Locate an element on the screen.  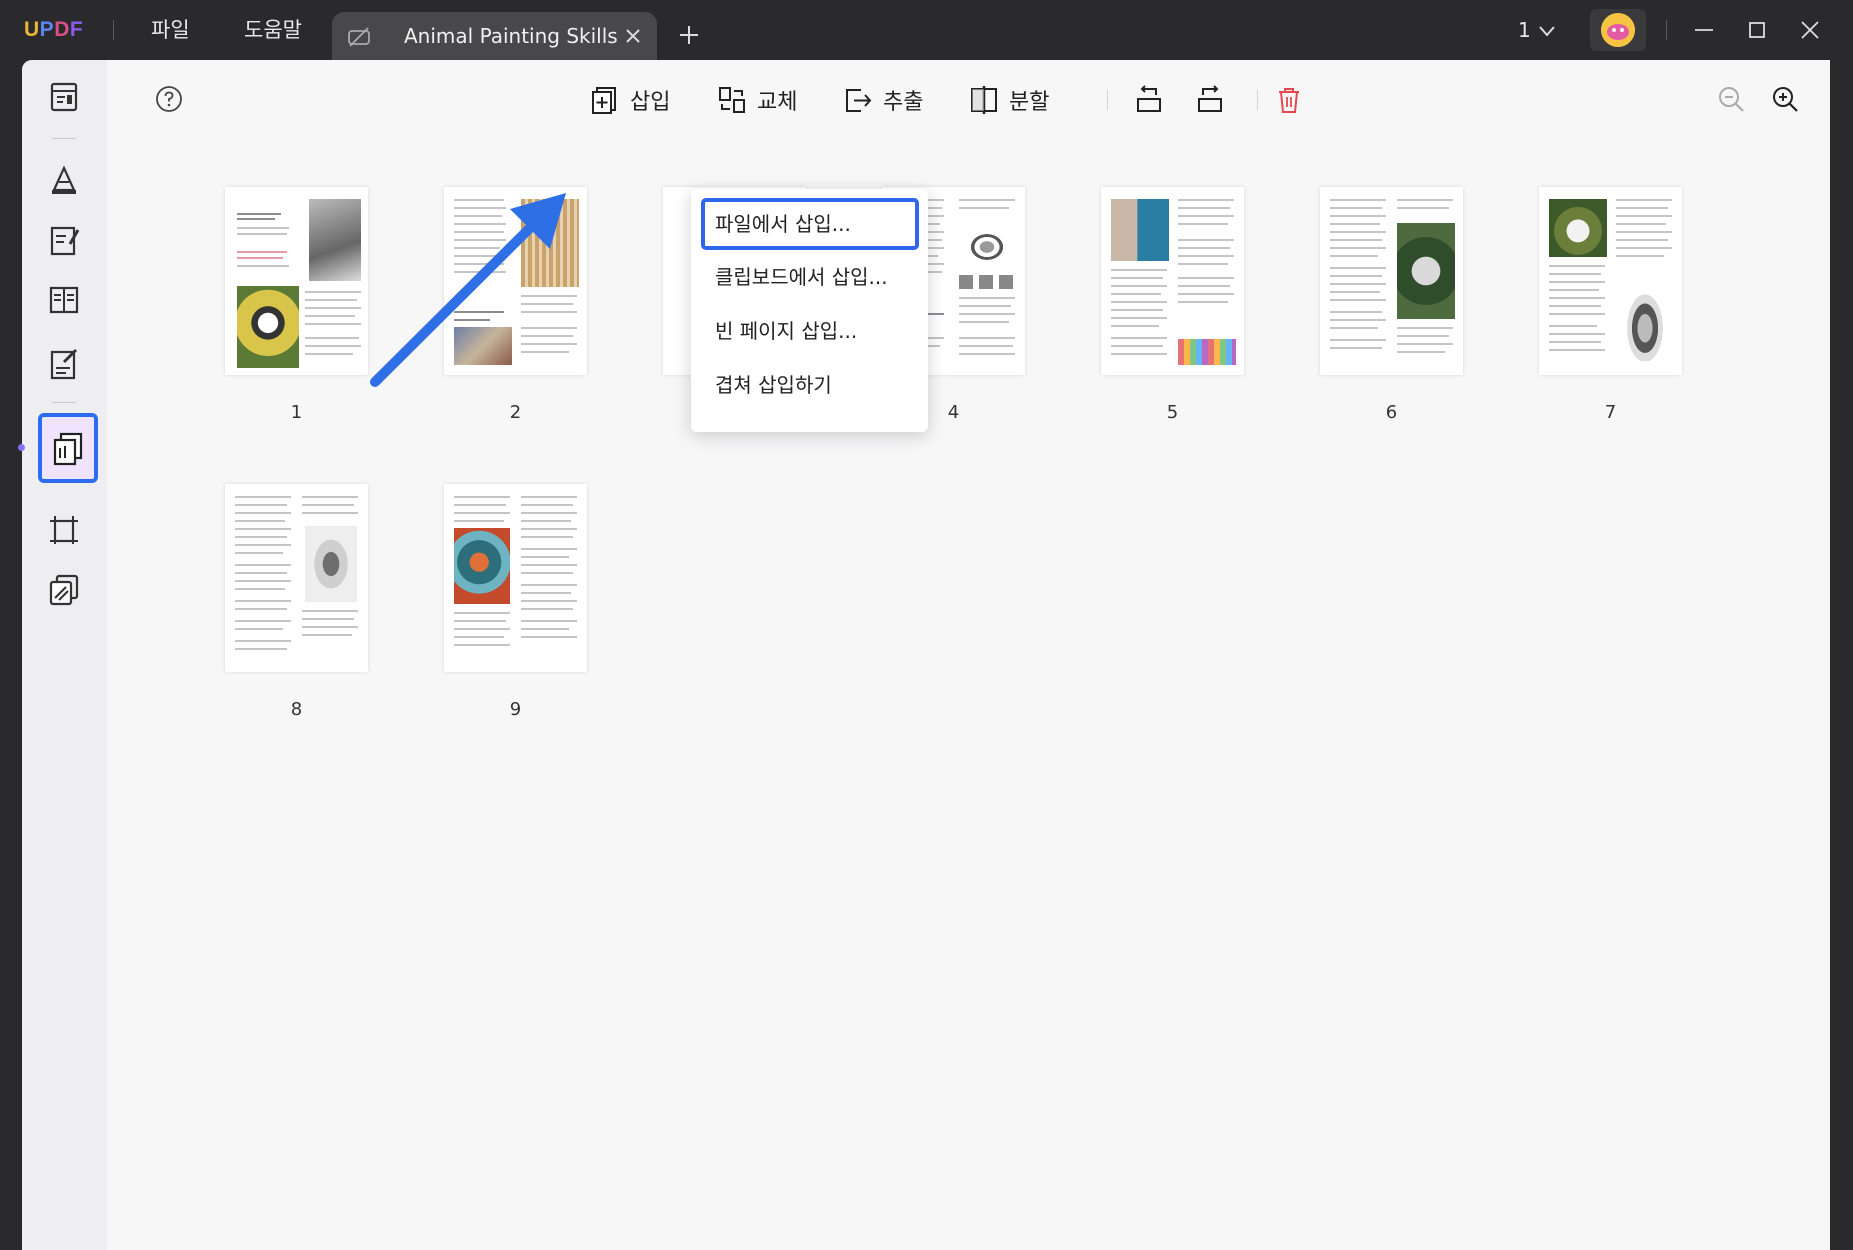
trash-icon is located at coordinates (1289, 100).